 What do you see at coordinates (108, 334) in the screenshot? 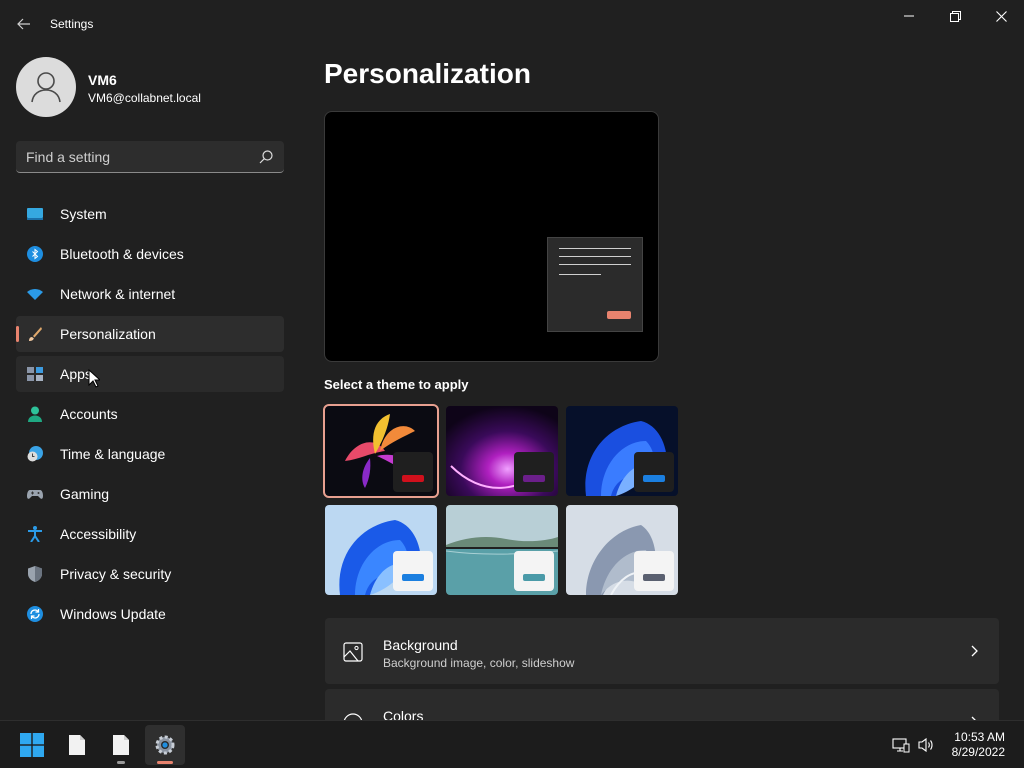
I see `sidebar-item-label: Personalization` at bounding box center [108, 334].